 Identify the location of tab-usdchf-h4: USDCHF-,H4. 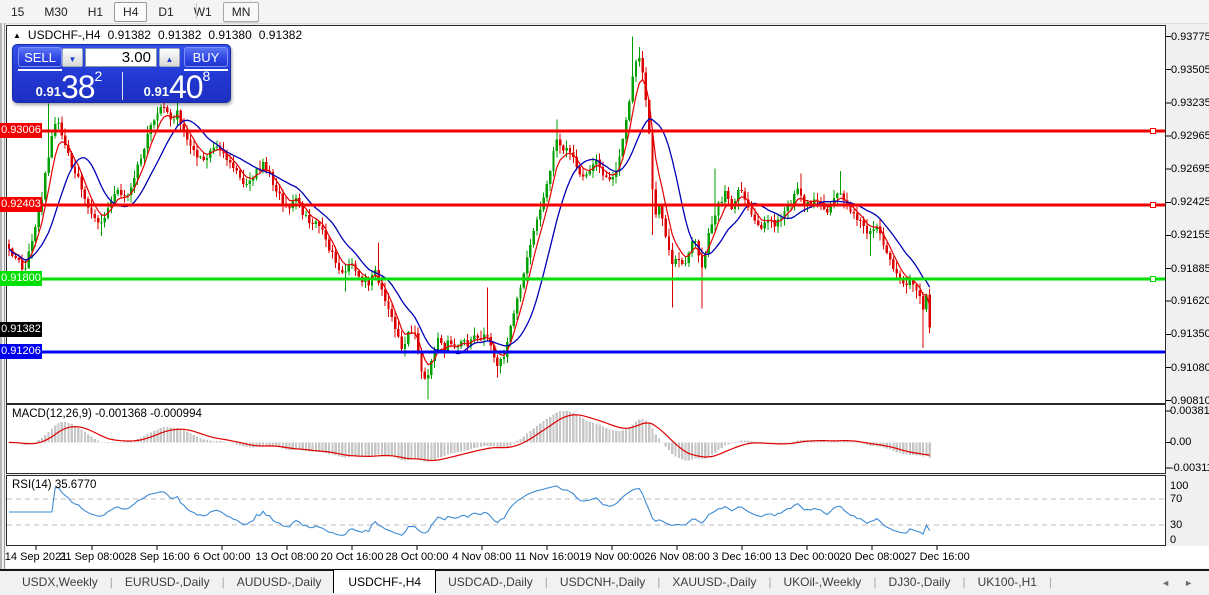
(385, 581).